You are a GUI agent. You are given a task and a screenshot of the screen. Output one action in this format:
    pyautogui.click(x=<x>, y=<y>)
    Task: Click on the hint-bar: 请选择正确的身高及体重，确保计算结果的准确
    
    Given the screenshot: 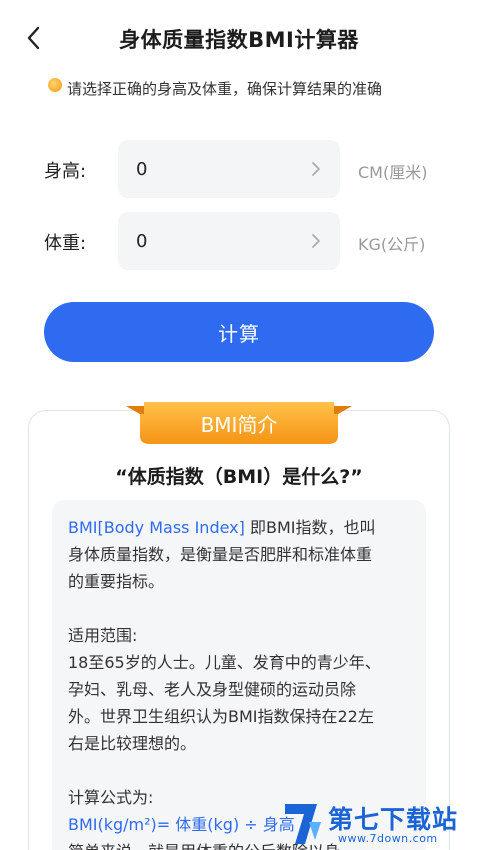 What is the action you would take?
    pyautogui.click(x=215, y=88)
    